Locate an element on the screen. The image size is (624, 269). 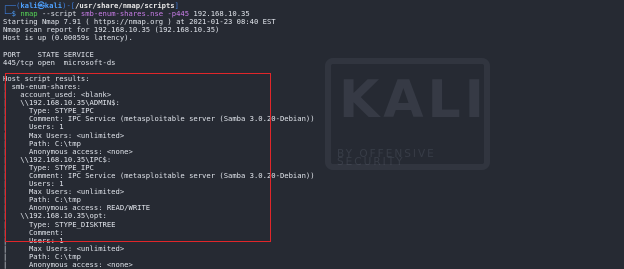
output-line: | Anonymous access: <none> is located at coordinates (68, 264).